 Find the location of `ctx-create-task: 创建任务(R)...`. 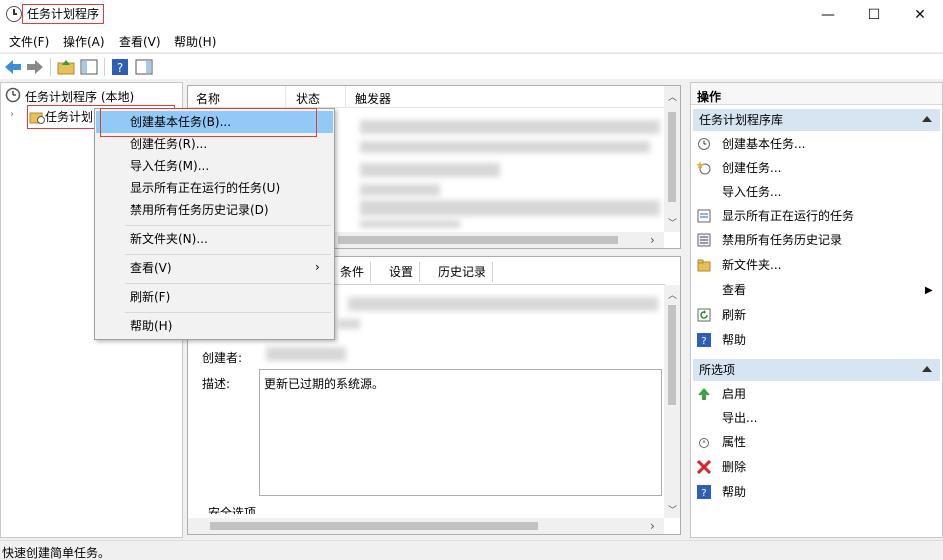

ctx-create-task: 创建任务(R)... is located at coordinates (214, 144).